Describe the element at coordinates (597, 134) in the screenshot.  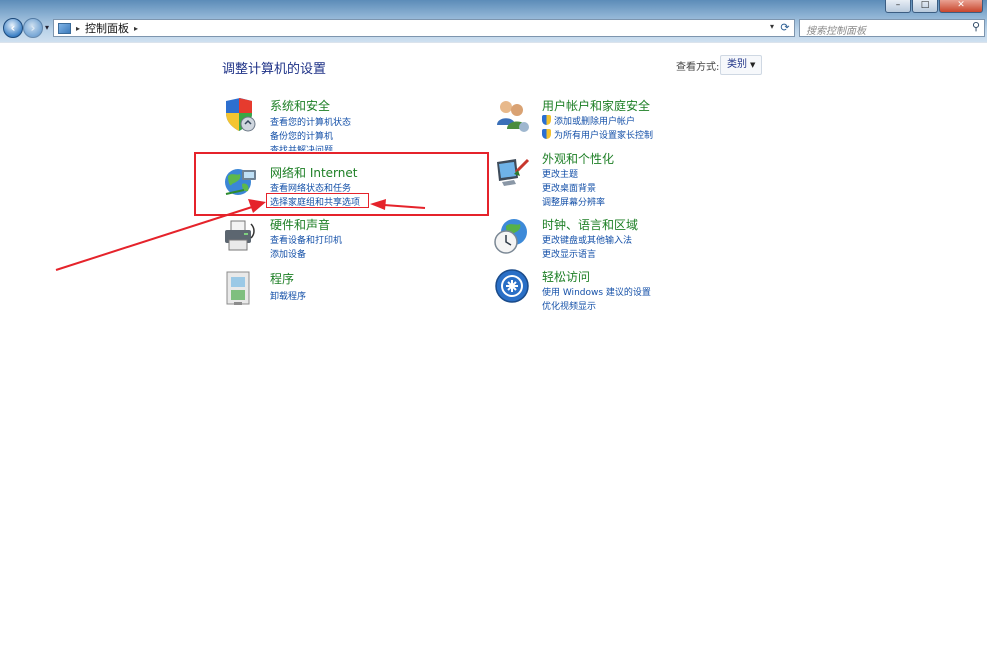
I see `link-parental-controls: 为所有用户设置家长控制` at that location.